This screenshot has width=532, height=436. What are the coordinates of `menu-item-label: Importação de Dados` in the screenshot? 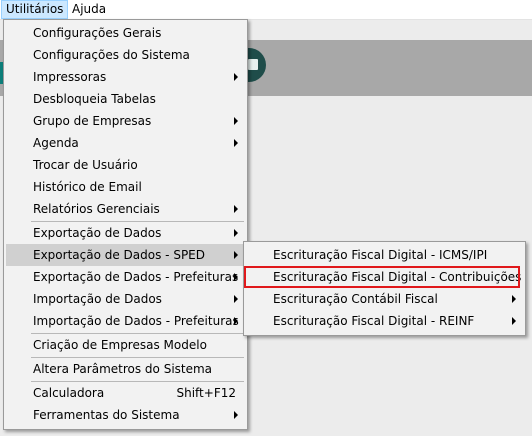 It's located at (97, 299).